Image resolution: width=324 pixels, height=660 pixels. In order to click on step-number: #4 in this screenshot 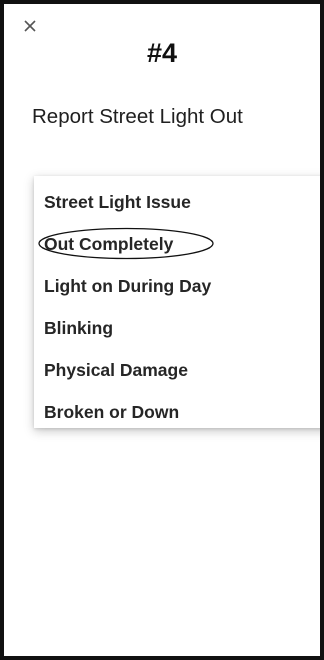, I will do `click(162, 53)`.